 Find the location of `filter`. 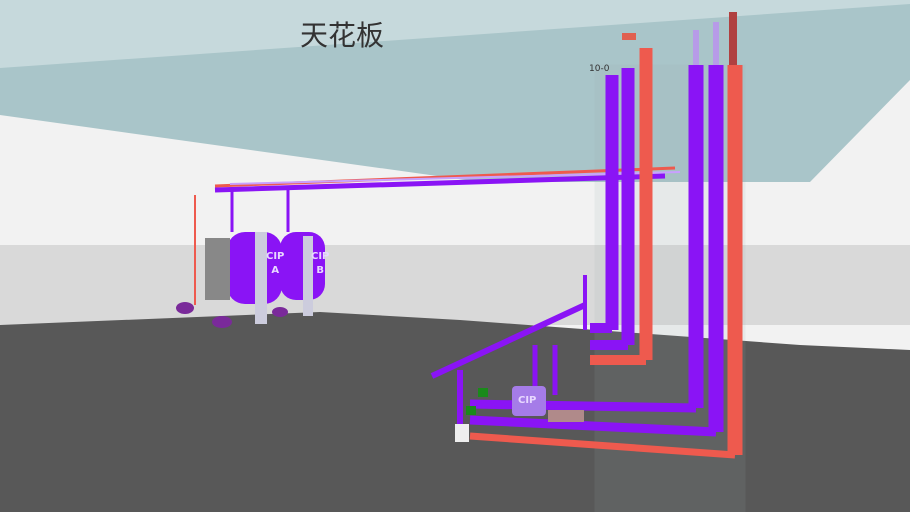

filter is located at coordinates (566, 416).